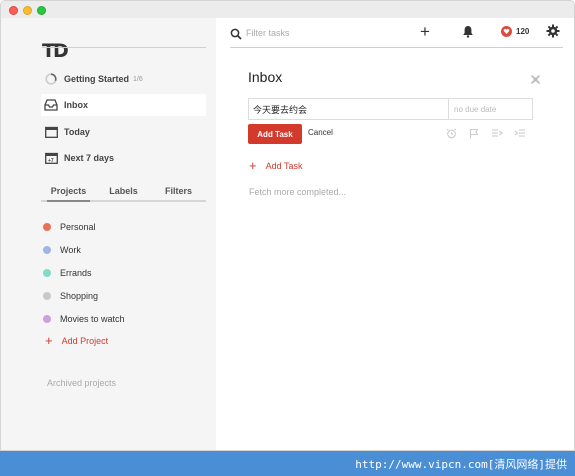 The height and width of the screenshot is (476, 575). Describe the element at coordinates (76, 105) in the screenshot. I see `nav-inbox-label: Inbox` at that location.